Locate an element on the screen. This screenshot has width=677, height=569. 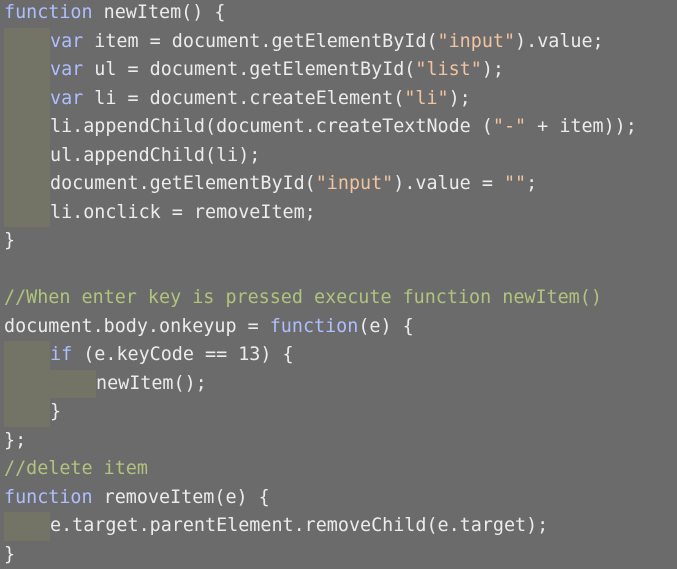
code-line: var li = document.createElement("li"); is located at coordinates (260, 99).